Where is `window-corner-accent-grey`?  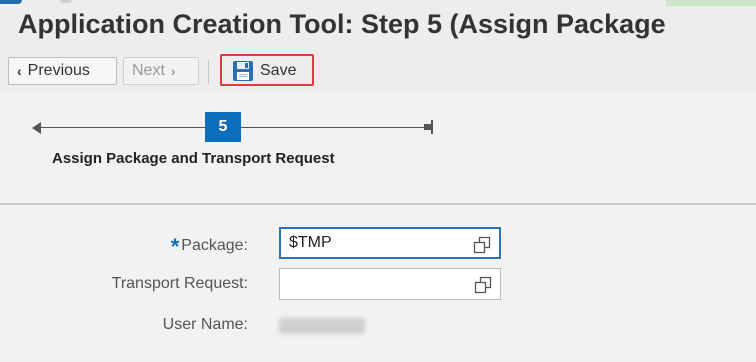
window-corner-accent-grey is located at coordinates (66, 1).